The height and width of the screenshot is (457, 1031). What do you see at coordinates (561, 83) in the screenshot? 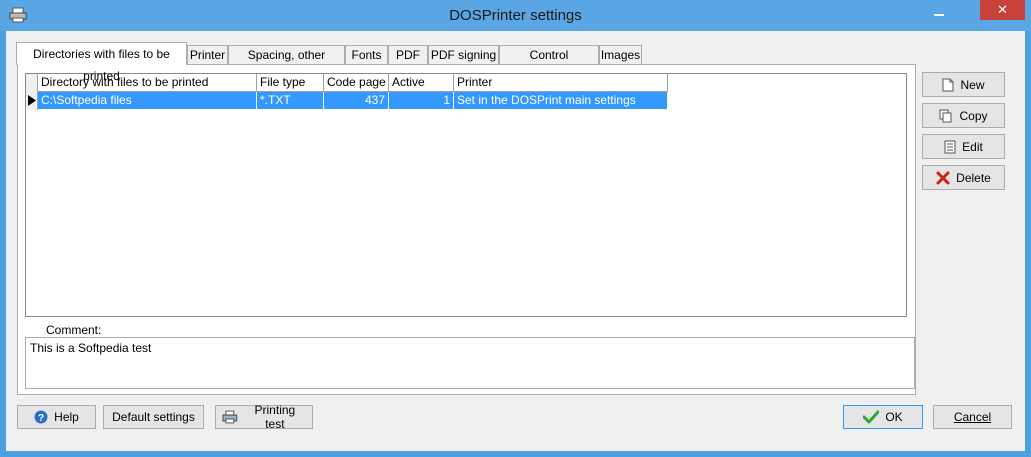
I see `column-header-printer: Printer` at bounding box center [561, 83].